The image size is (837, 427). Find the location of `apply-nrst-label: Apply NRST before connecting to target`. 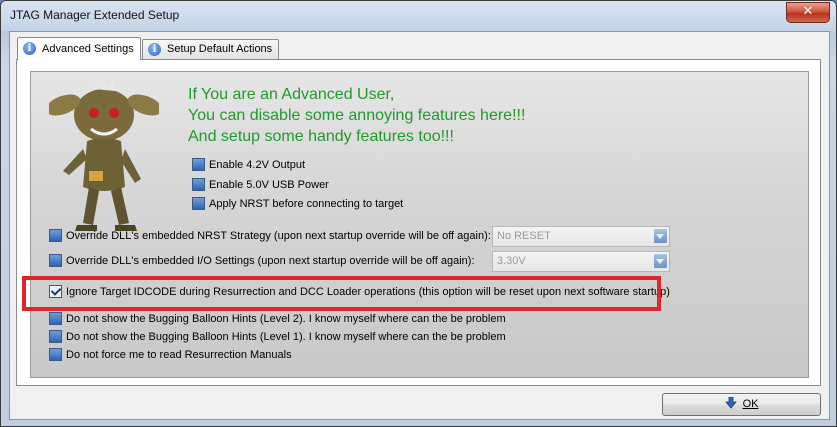

apply-nrst-label: Apply NRST before connecting to target is located at coordinates (306, 204).